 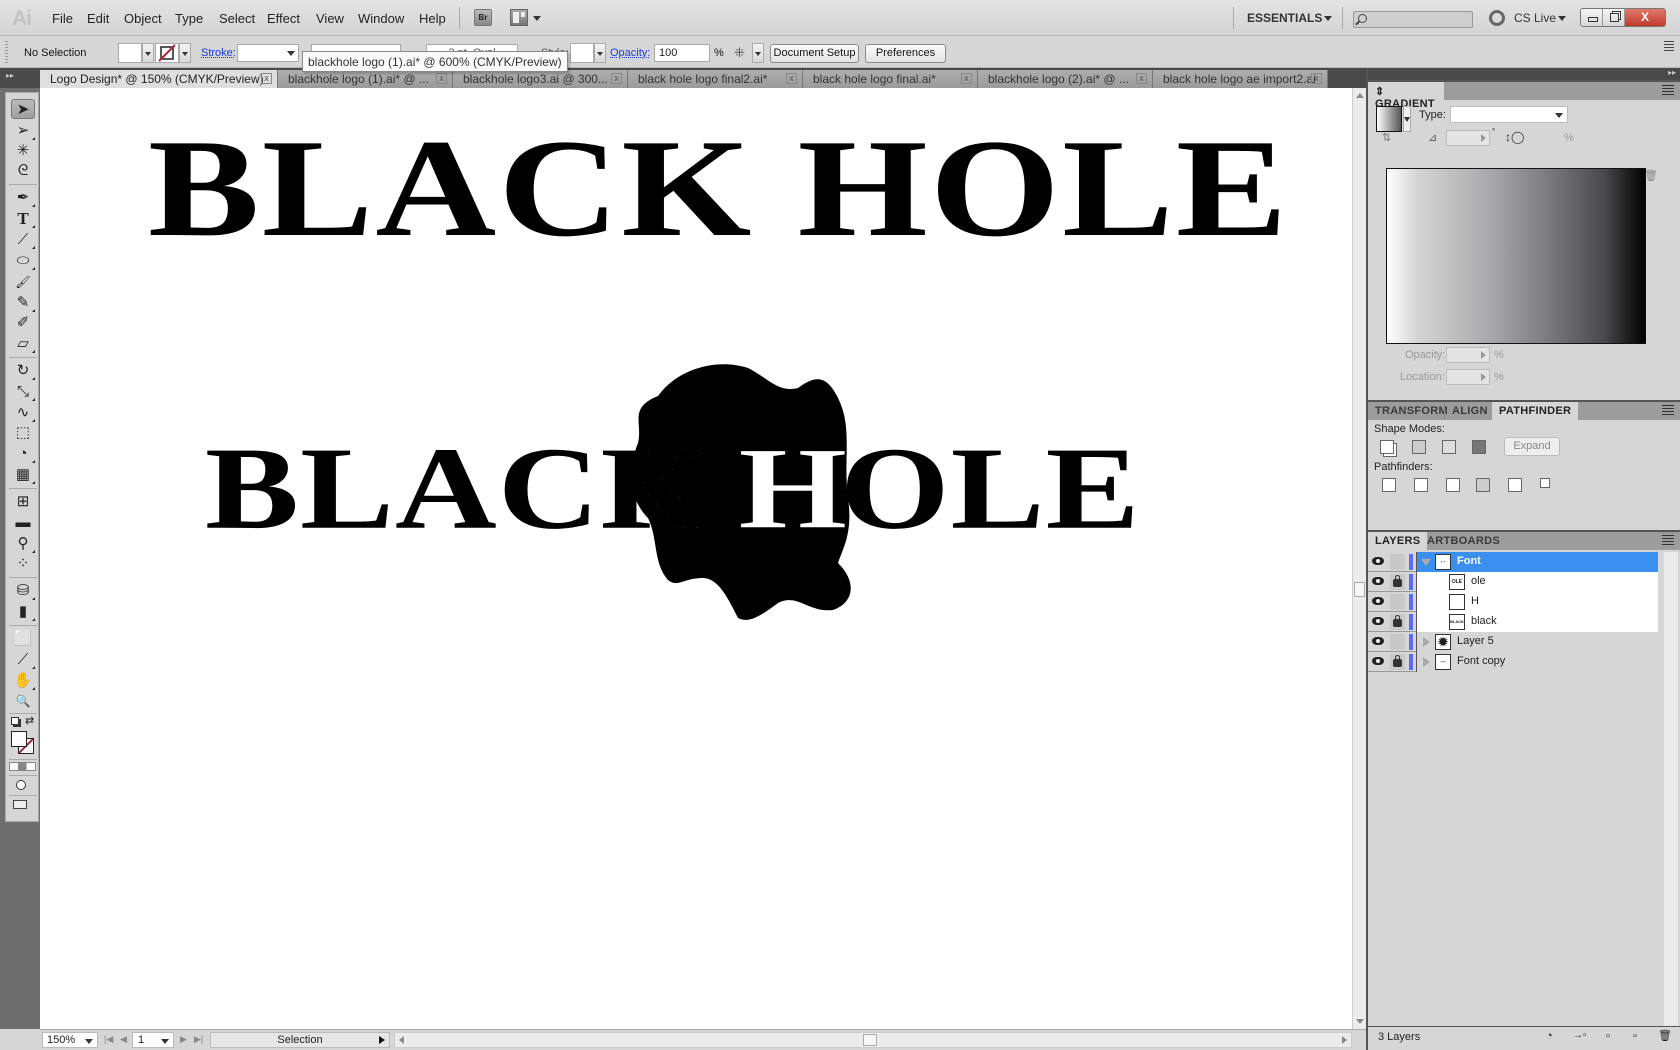 I want to click on graphic-style-dropdown, so click(x=600, y=53).